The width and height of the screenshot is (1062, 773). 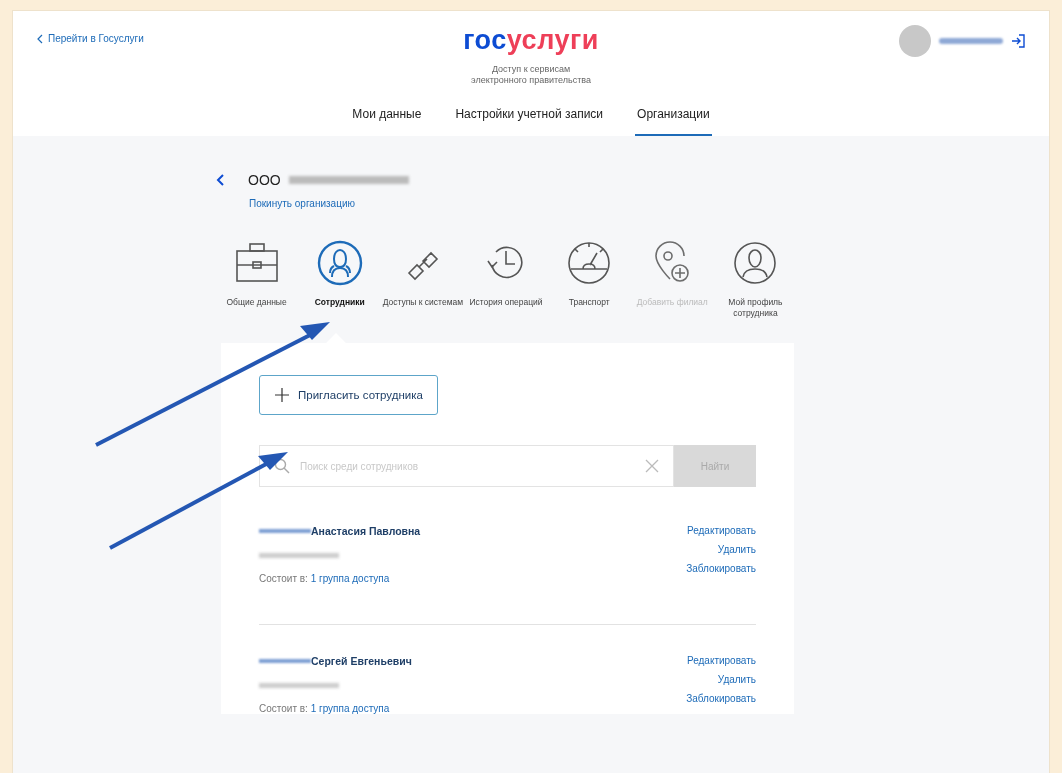 I want to click on back-link: Перейти в Госуслуги, so click(x=96, y=38).